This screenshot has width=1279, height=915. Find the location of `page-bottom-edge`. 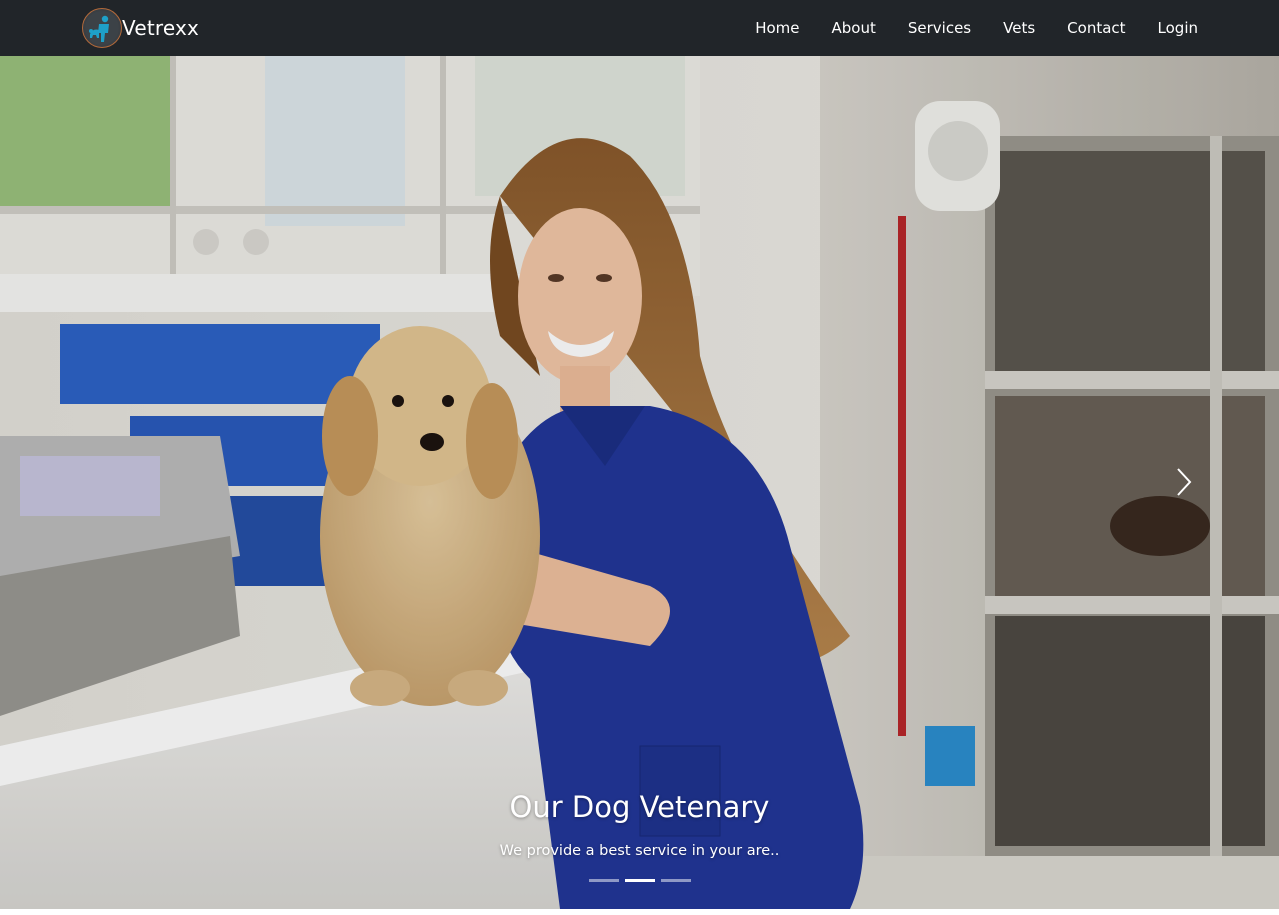

page-bottom-edge is located at coordinates (639, 912).